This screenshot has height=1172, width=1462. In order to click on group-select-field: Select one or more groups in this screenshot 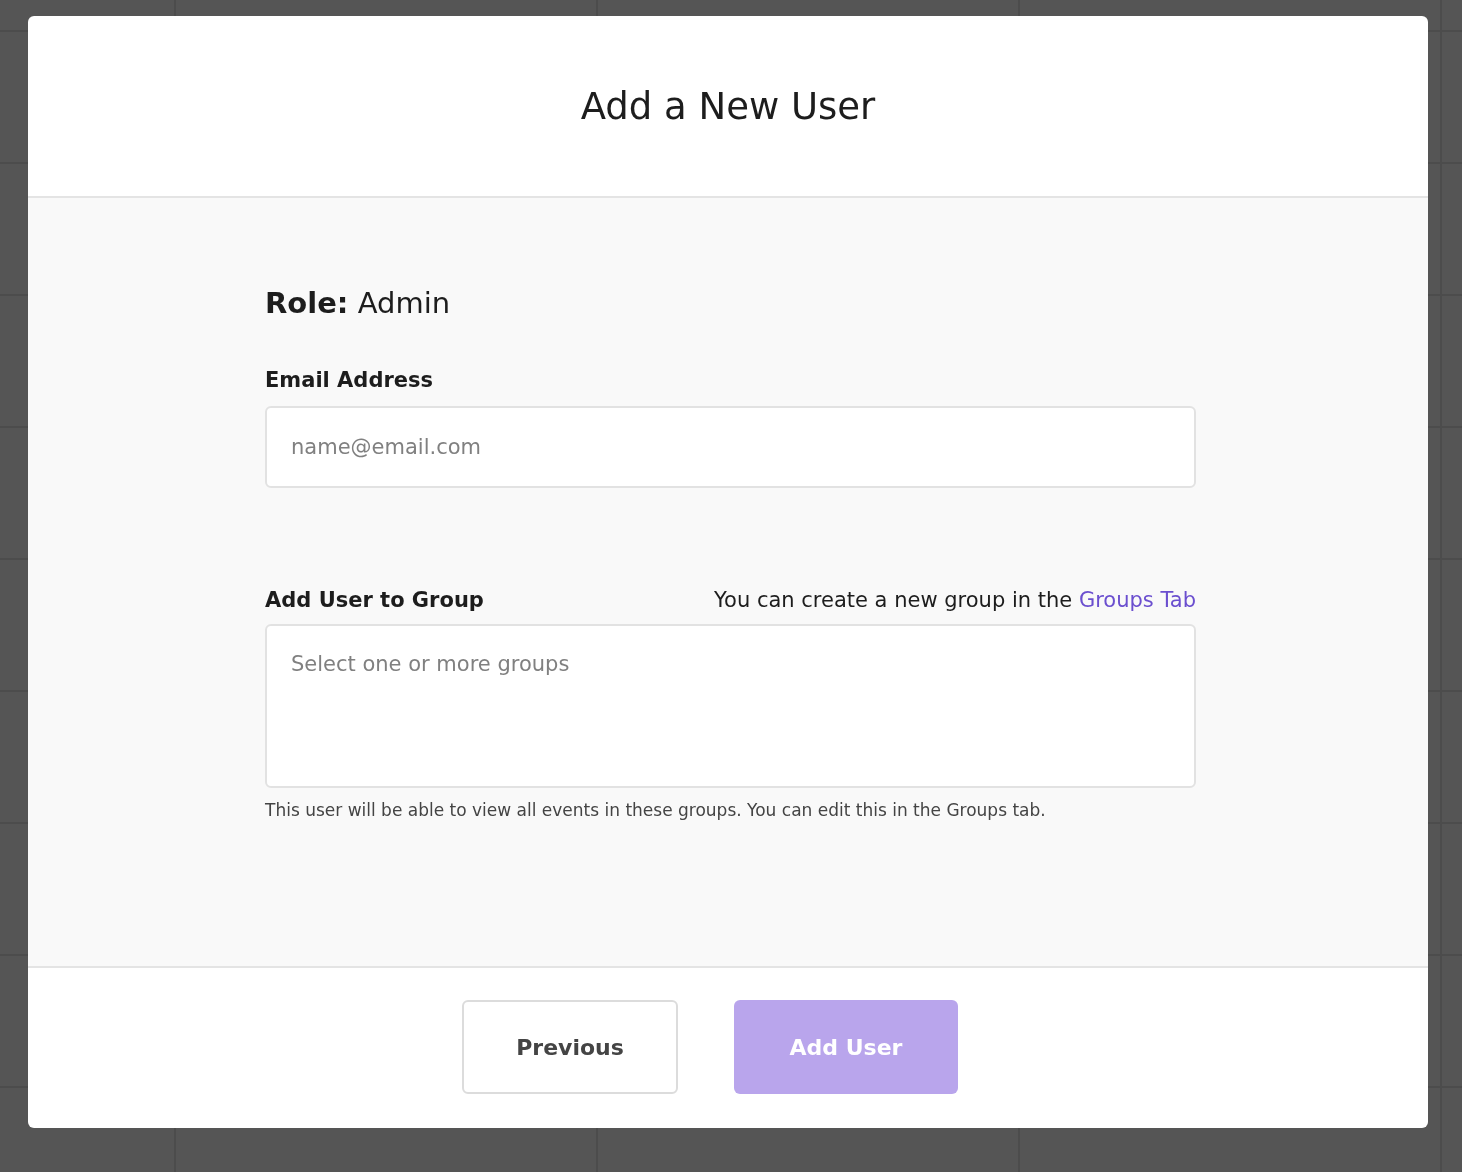, I will do `click(730, 706)`.